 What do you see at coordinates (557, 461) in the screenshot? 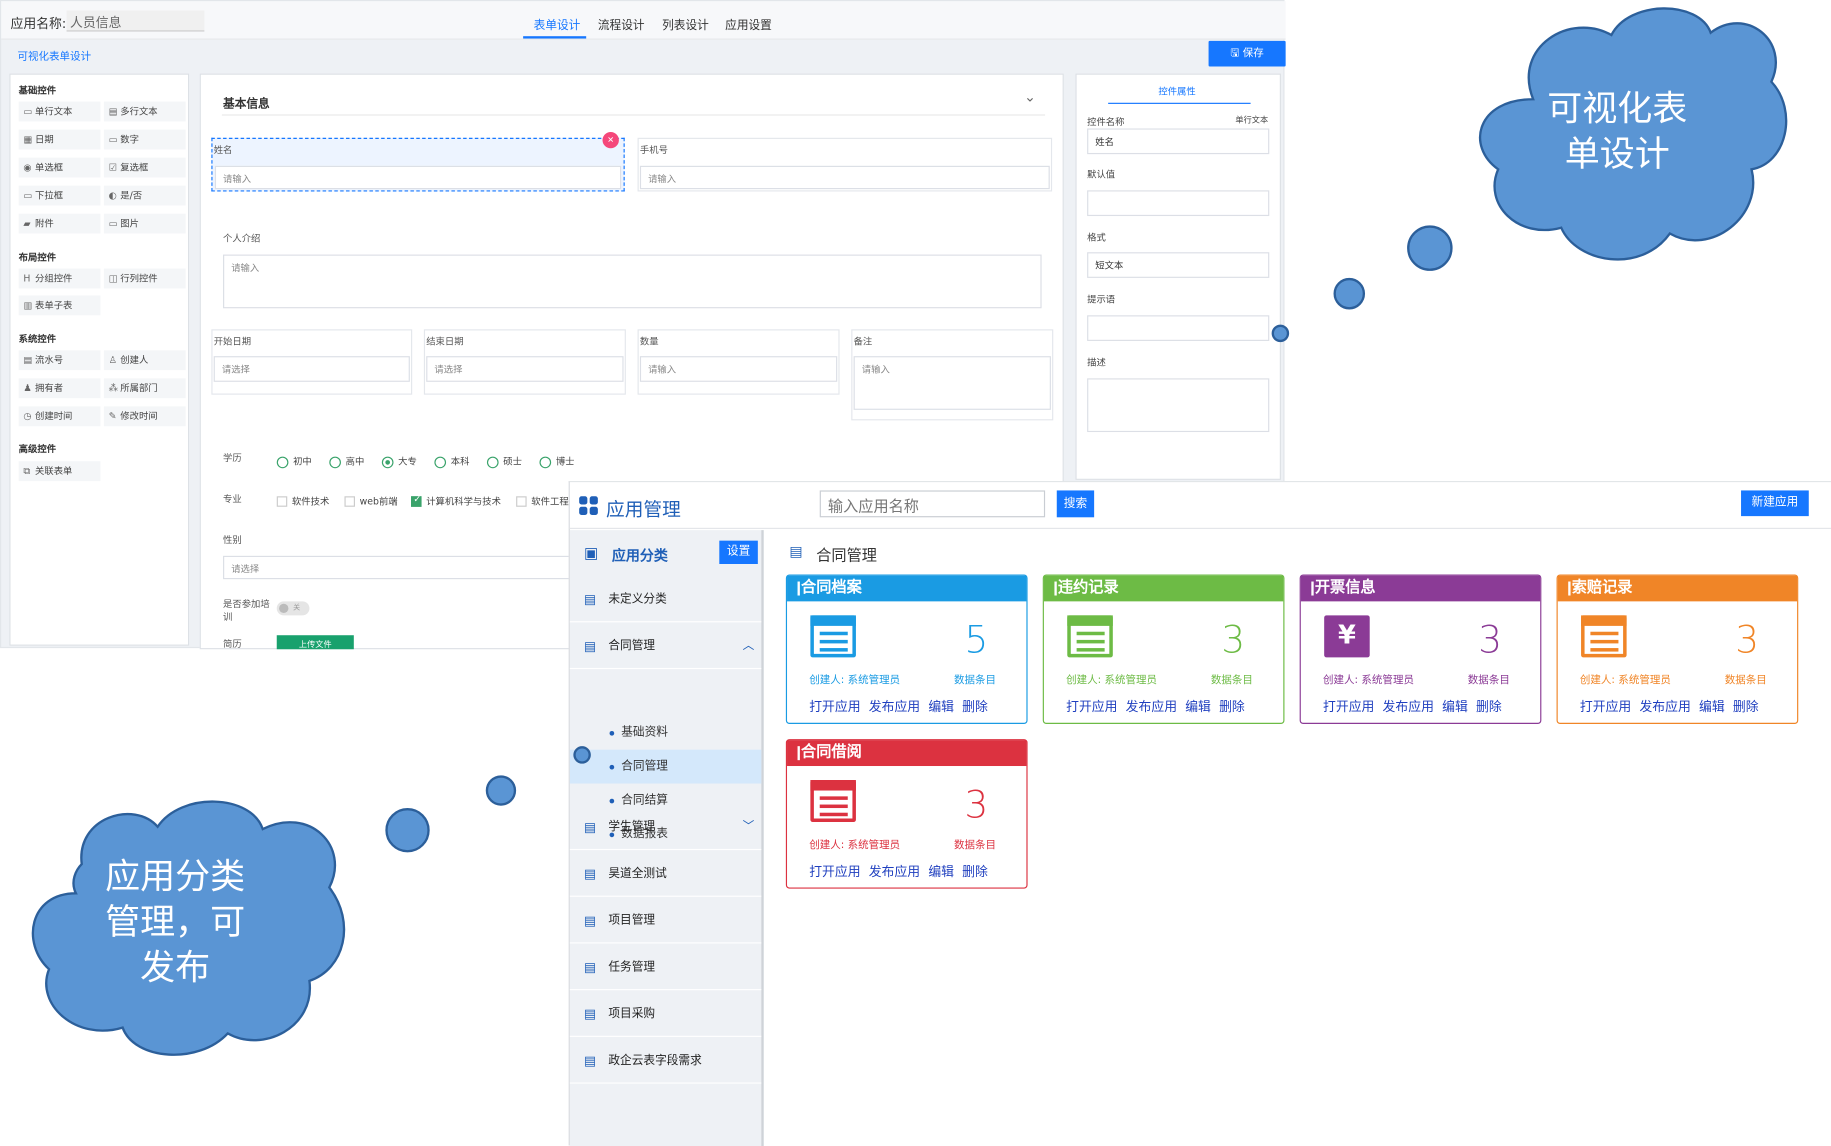
I see `radio-edu-5: 博士` at bounding box center [557, 461].